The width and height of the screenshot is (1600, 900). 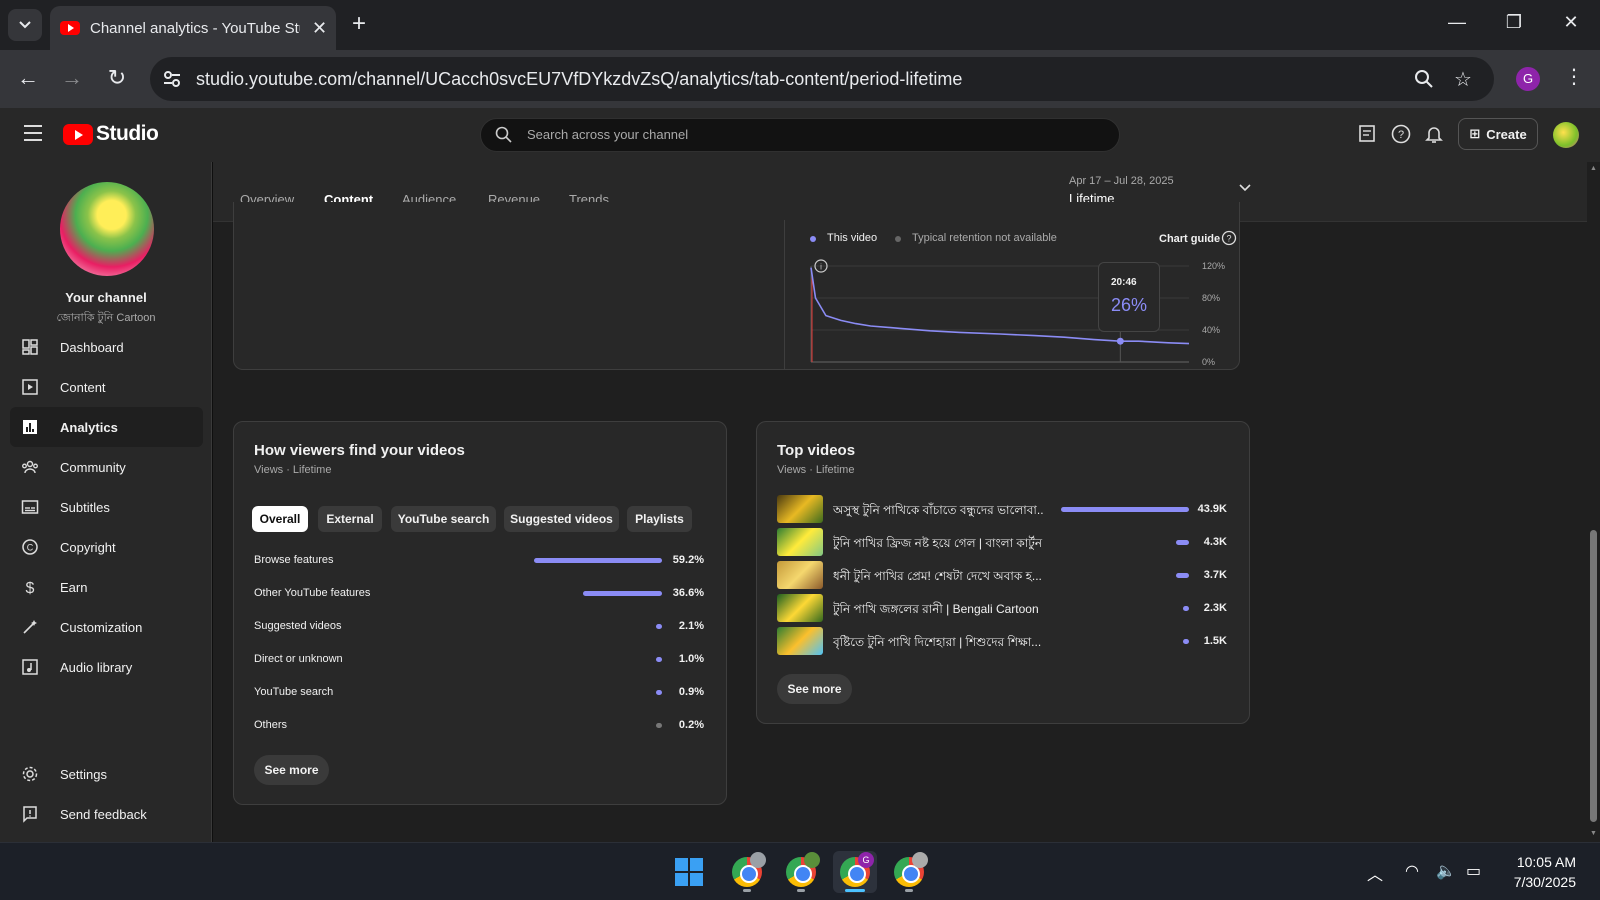 I want to click on notifications-bell-icon, so click(x=1434, y=134).